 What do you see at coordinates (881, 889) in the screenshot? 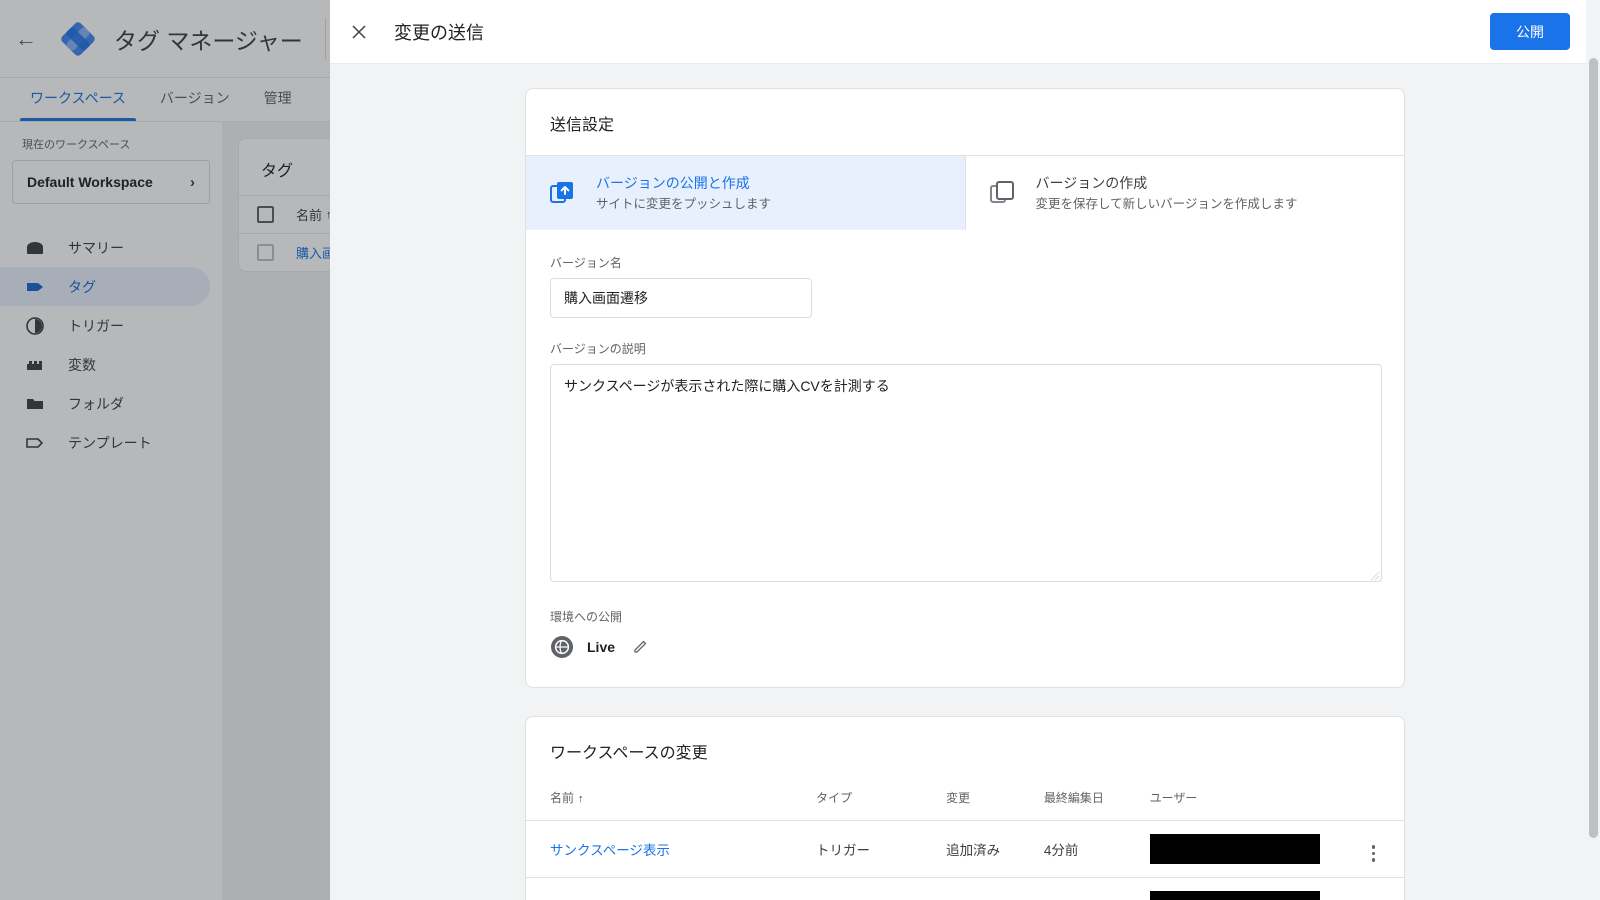
I see `change-row-type: タグ` at bounding box center [881, 889].